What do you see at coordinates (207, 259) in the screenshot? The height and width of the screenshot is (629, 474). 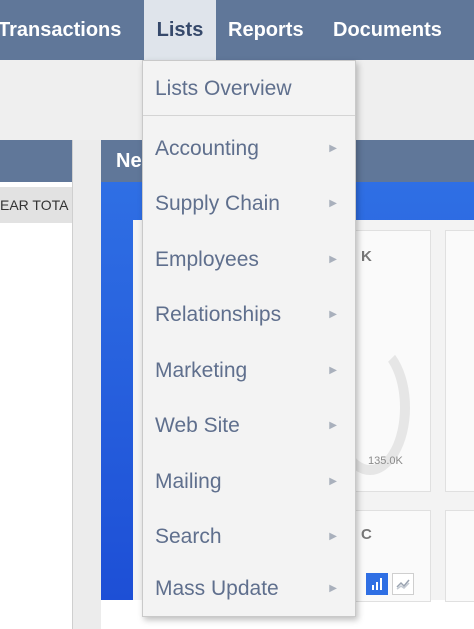 I see `menu-item-label: Employees` at bounding box center [207, 259].